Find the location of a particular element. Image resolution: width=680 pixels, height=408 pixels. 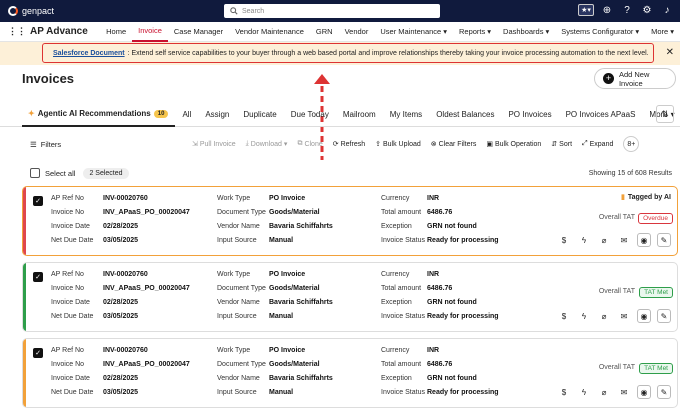

settings-icon: ⚙ is located at coordinates (647, 10).